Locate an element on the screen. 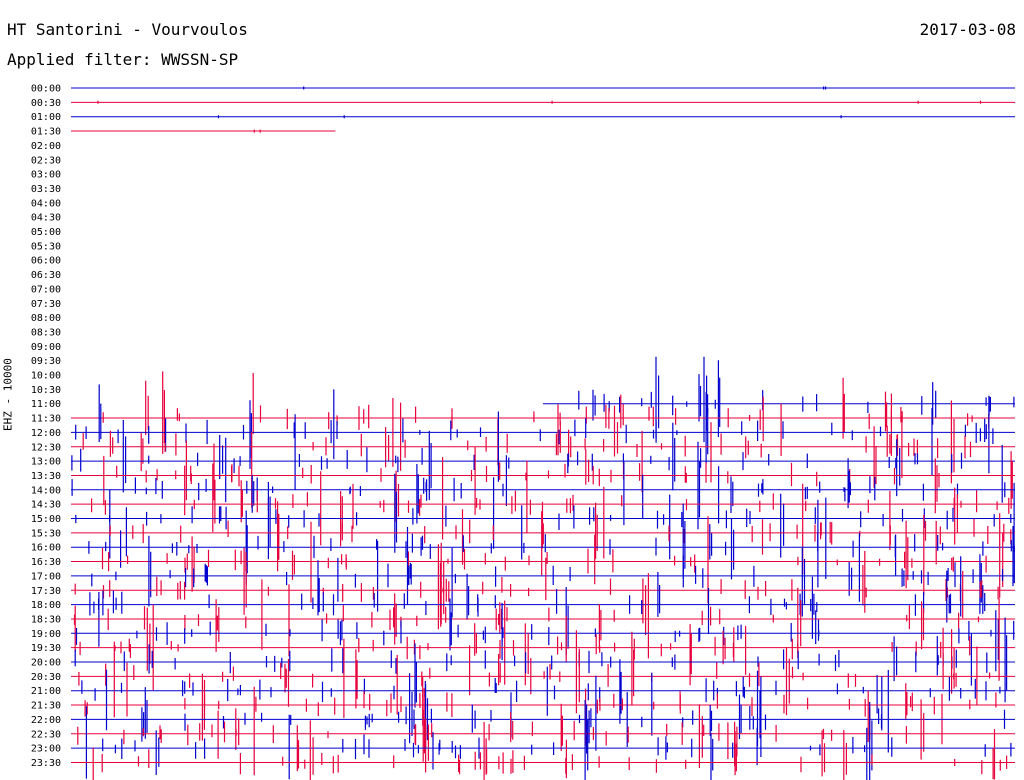  time-tick-label: 01:30 is located at coordinates (46, 132).